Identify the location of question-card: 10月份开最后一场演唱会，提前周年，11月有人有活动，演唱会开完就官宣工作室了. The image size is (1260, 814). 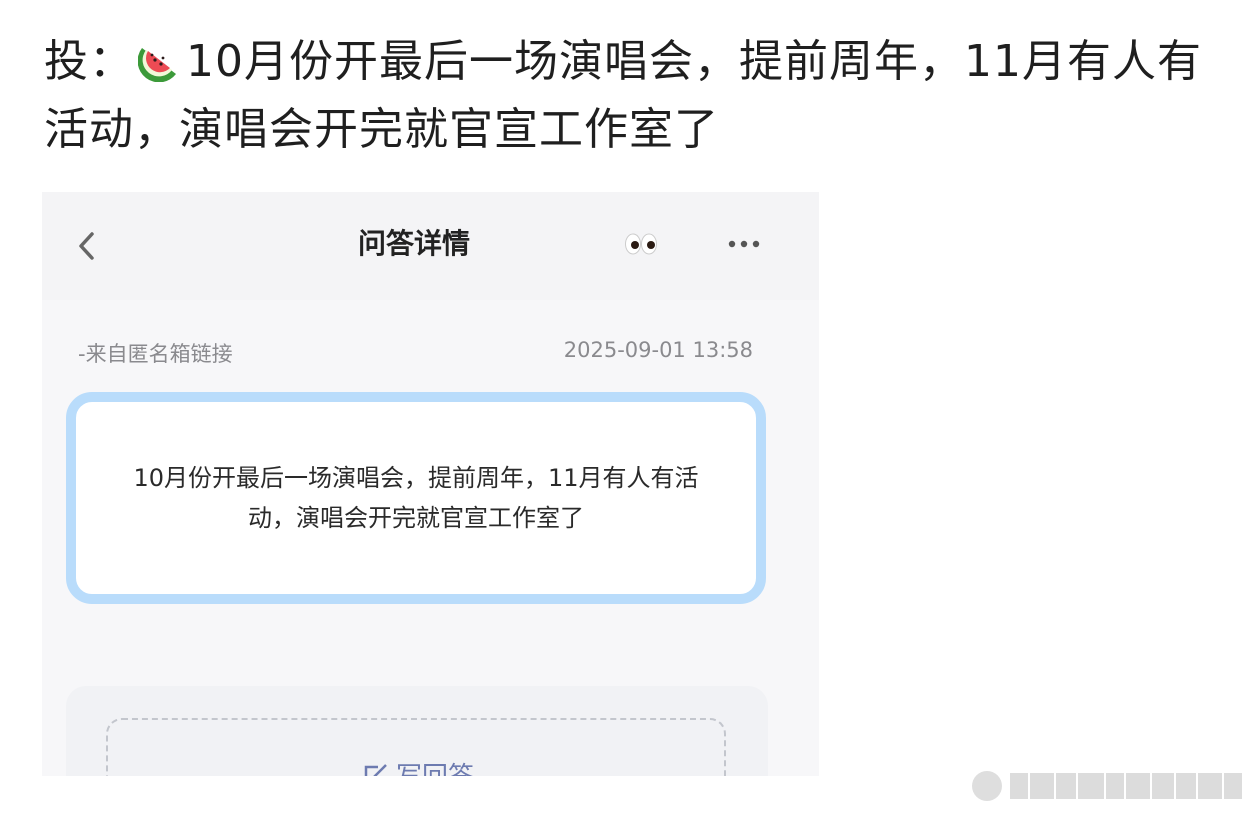
(416, 498).